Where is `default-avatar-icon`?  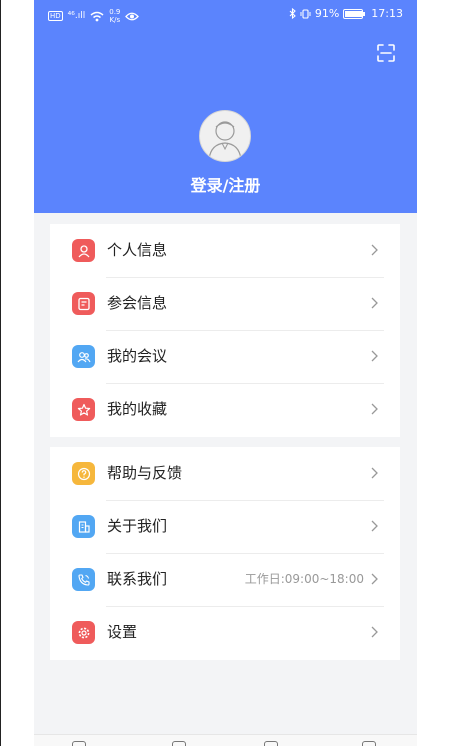
default-avatar-icon is located at coordinates (225, 140).